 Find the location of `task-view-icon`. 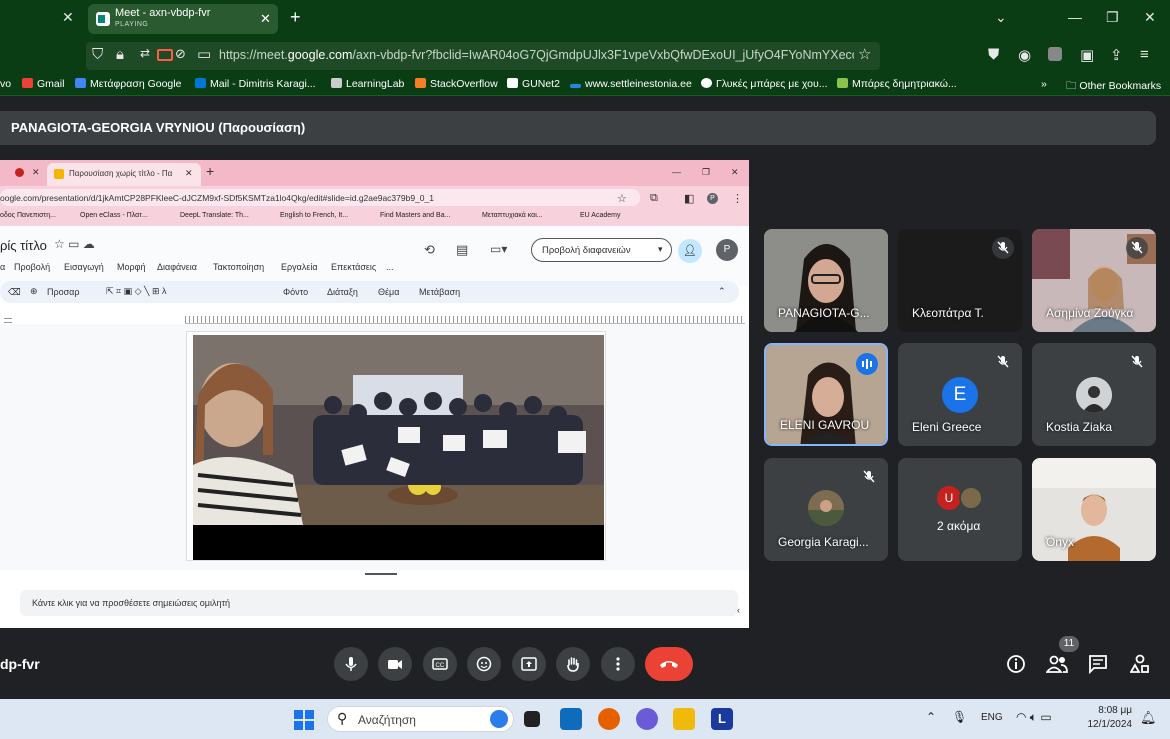

task-view-icon is located at coordinates (532, 719).